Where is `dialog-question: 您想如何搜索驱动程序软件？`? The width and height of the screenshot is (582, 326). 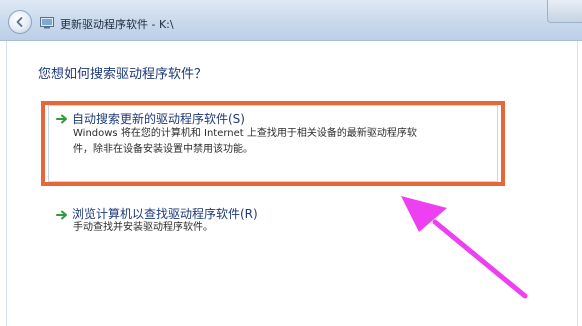
dialog-question: 您想如何搜索驱动程序软件？ is located at coordinates (123, 74).